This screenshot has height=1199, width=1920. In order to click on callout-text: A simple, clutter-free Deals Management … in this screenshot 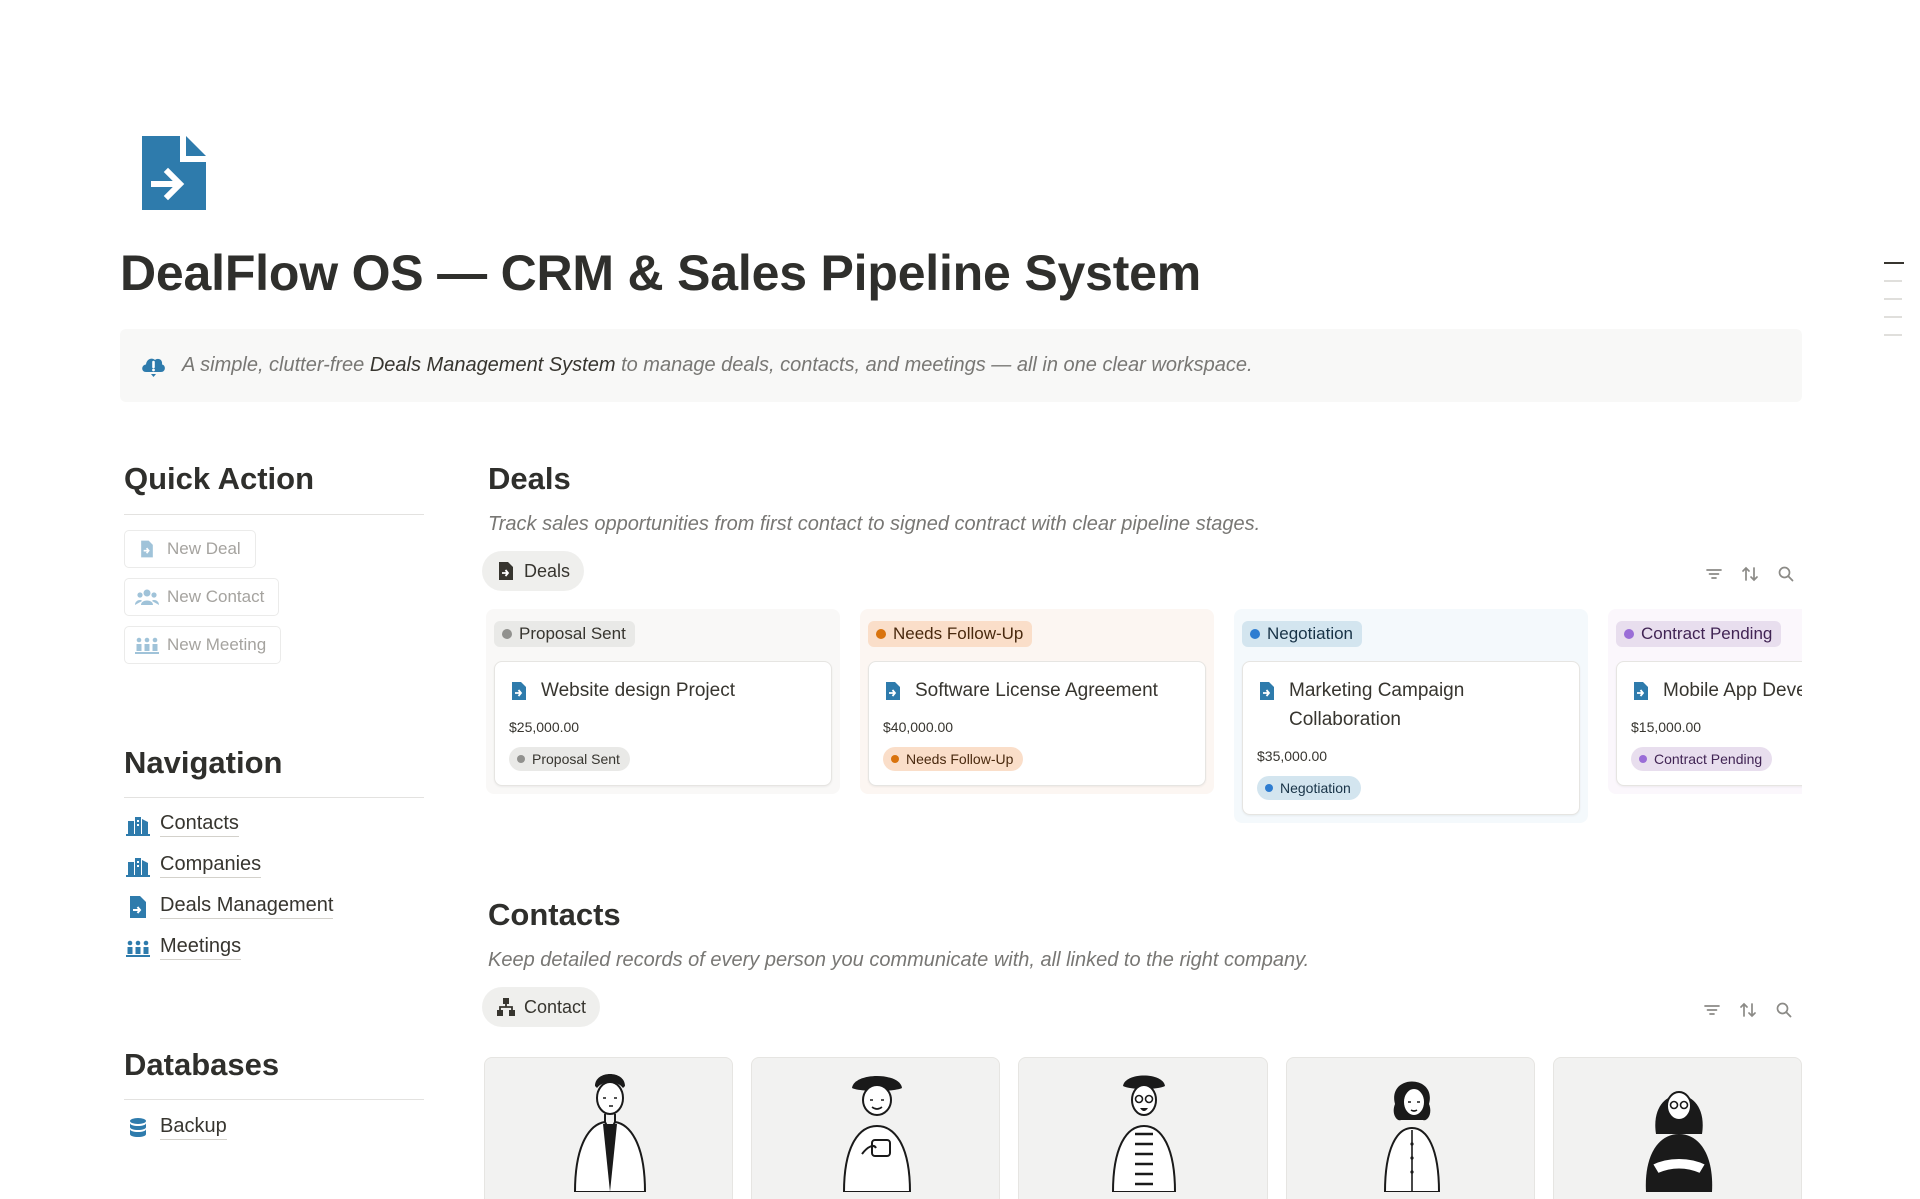, I will do `click(717, 365)`.